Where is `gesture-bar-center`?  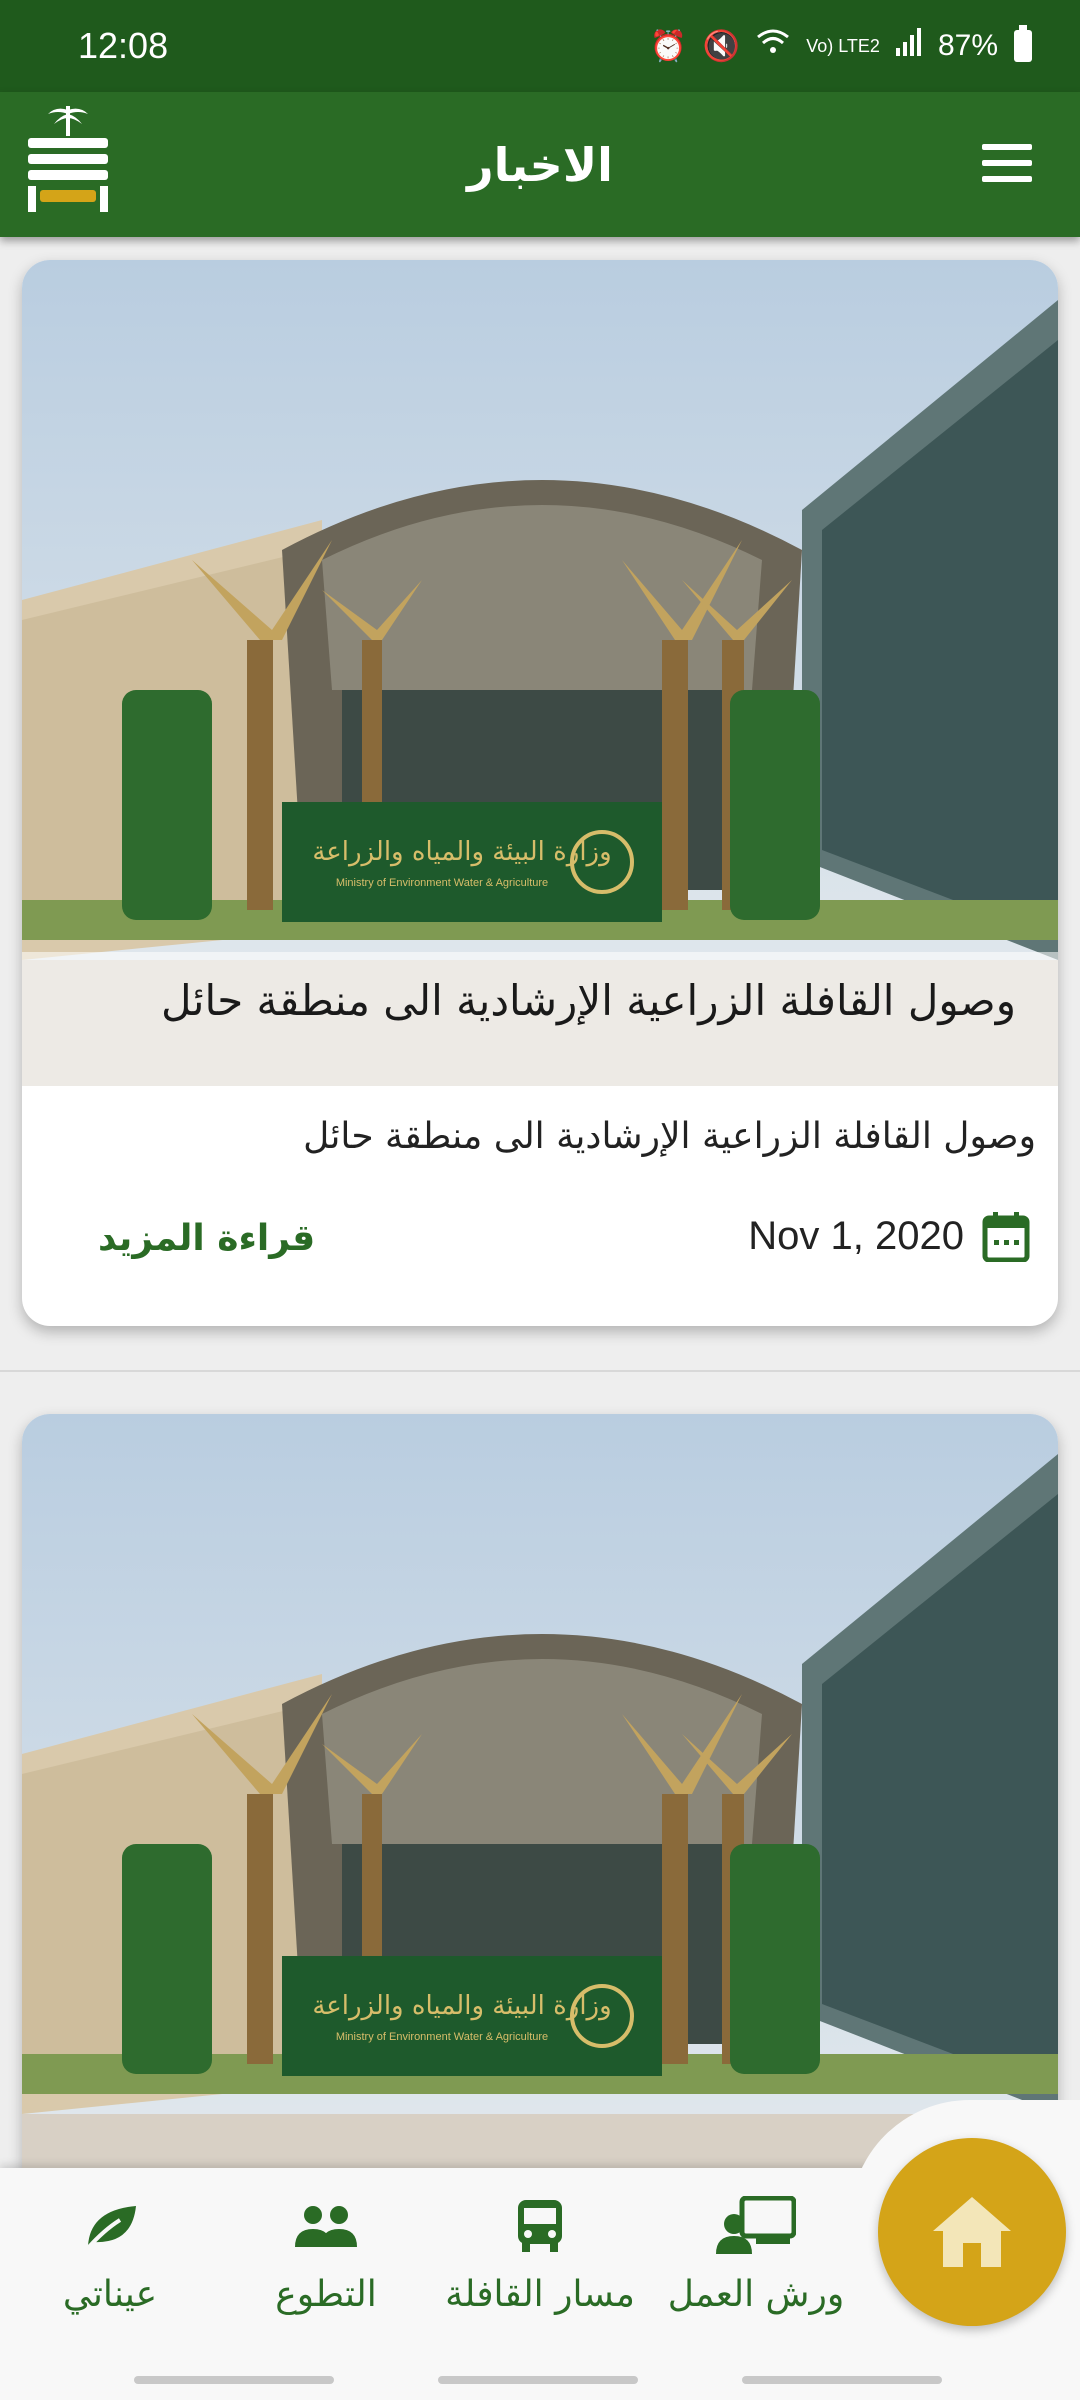 gesture-bar-center is located at coordinates (538, 2380).